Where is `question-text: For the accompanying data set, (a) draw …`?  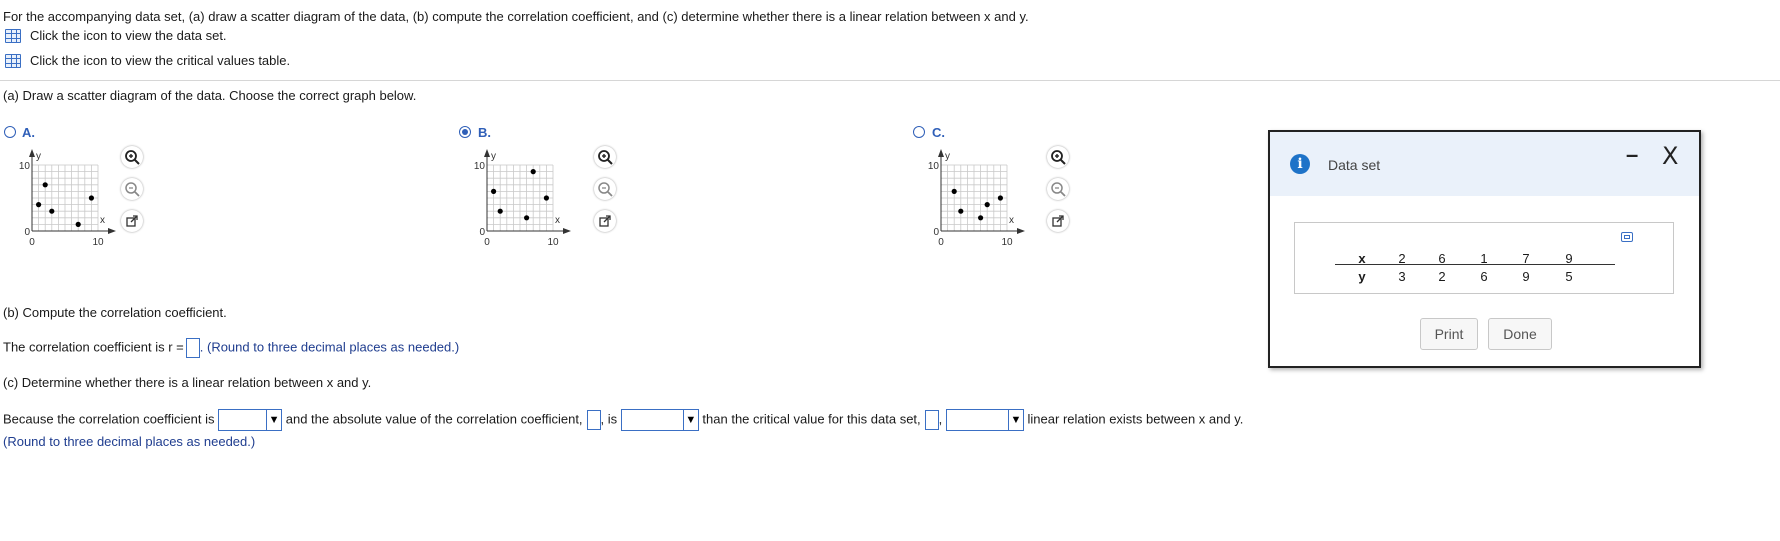
question-text: For the accompanying data set, (a) draw … is located at coordinates (516, 16).